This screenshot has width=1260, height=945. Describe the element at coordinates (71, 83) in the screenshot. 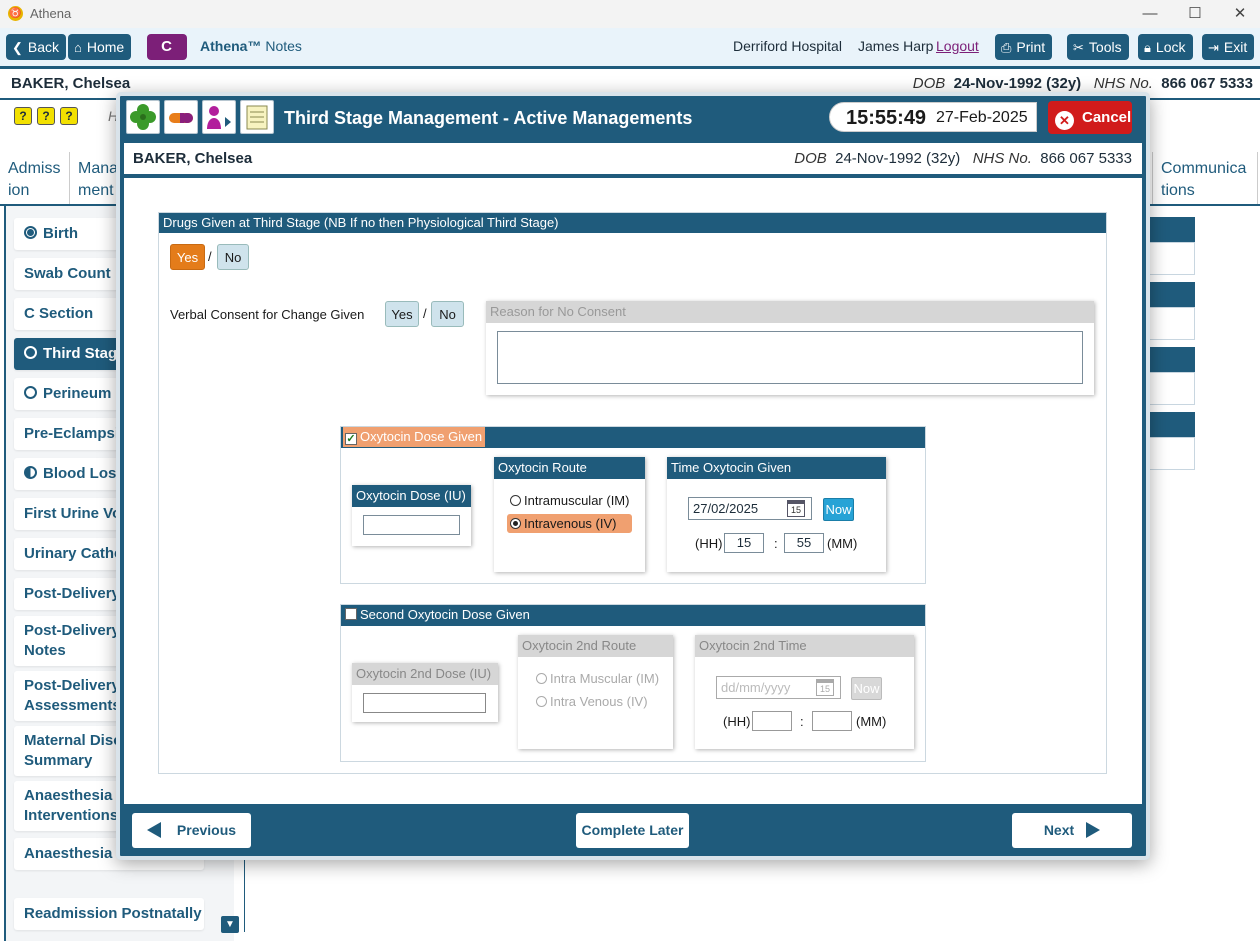

I see `patient-name: BAKER, Chelsea` at that location.